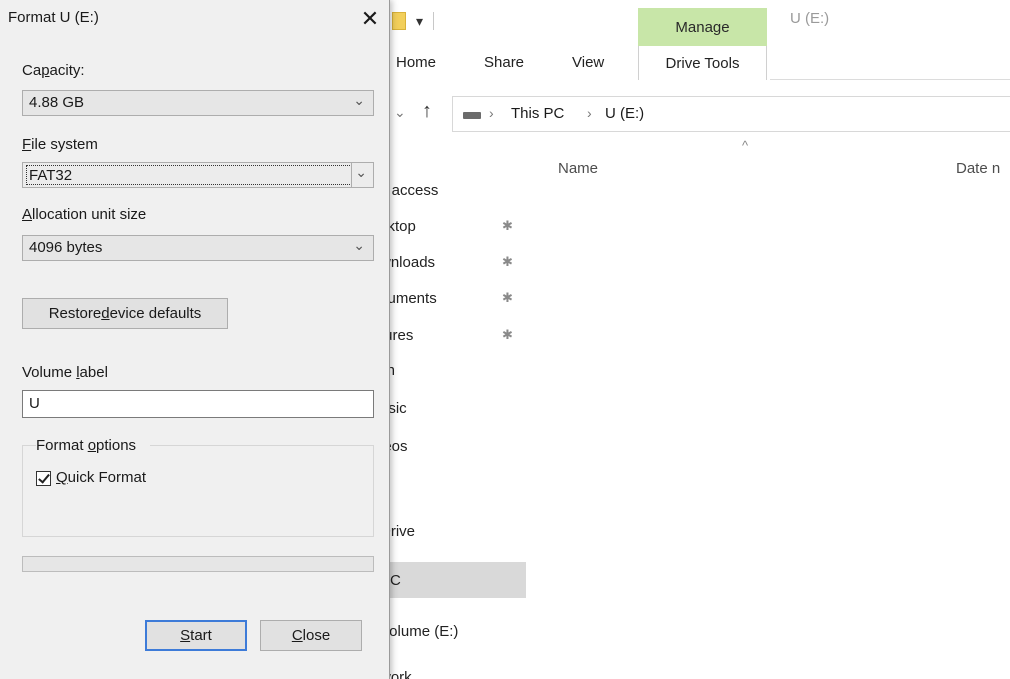 This screenshot has width=1010, height=679. I want to click on sort-ascending-icon: ^, so click(745, 145).